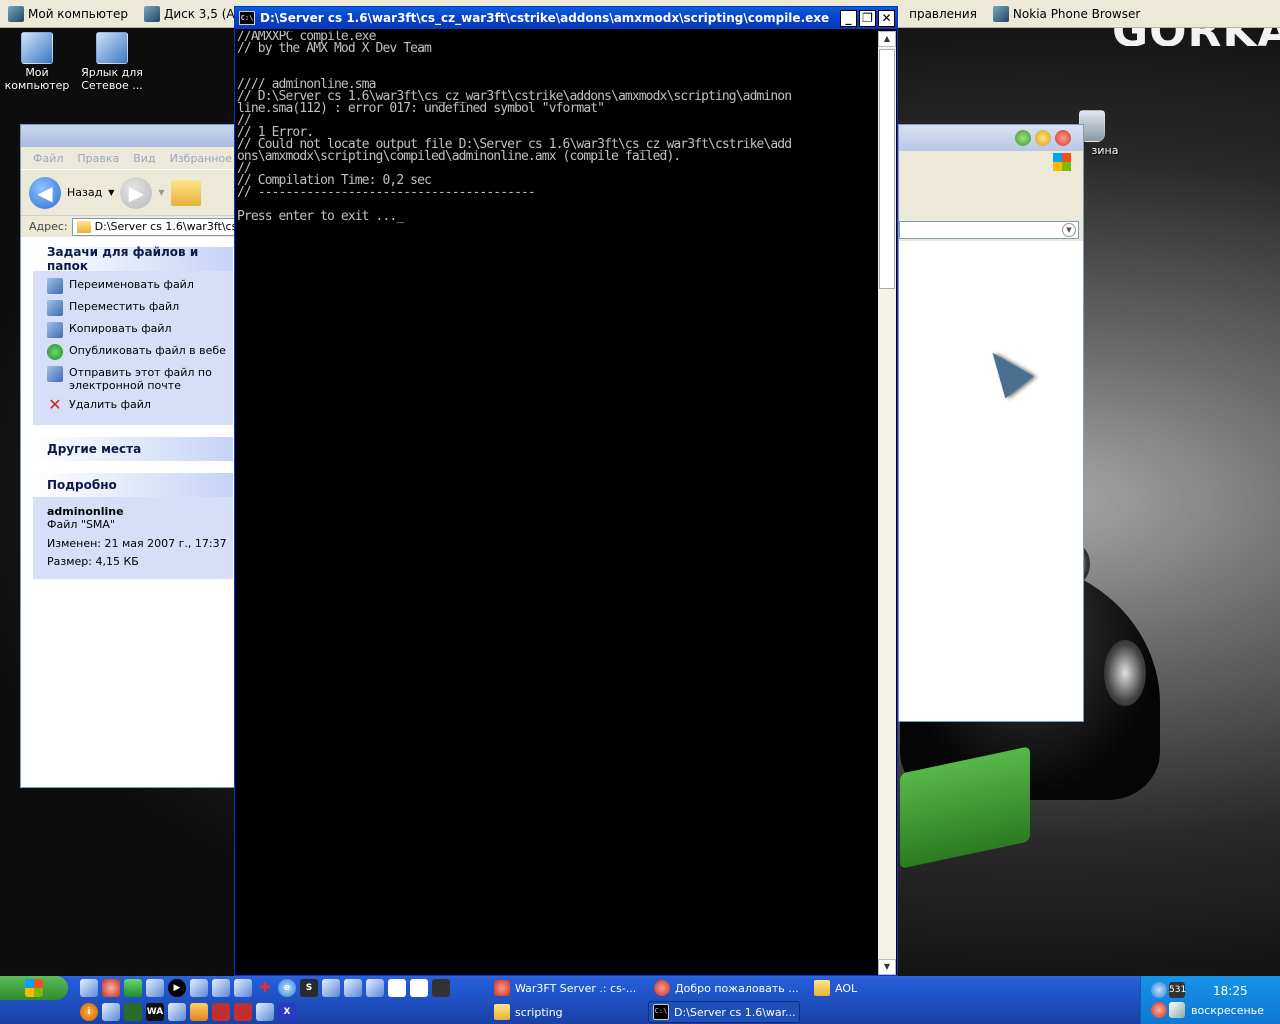 The image size is (1280, 1024). Describe the element at coordinates (887, 169) in the screenshot. I see `scrollbar-thumb` at that location.